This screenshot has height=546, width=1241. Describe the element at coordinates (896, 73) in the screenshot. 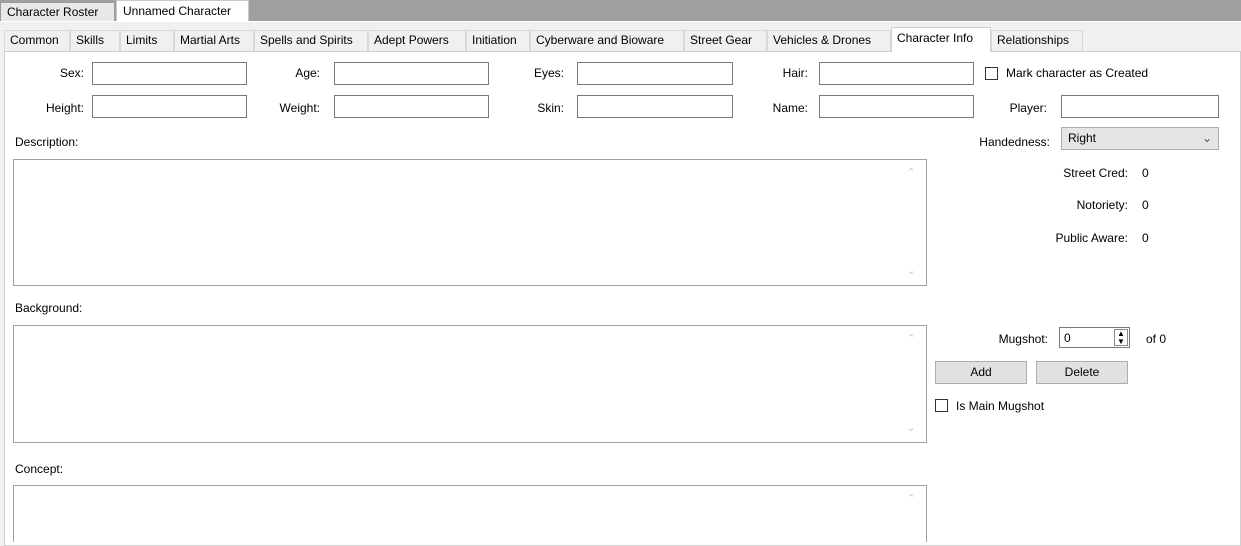

I see `hair-field` at that location.